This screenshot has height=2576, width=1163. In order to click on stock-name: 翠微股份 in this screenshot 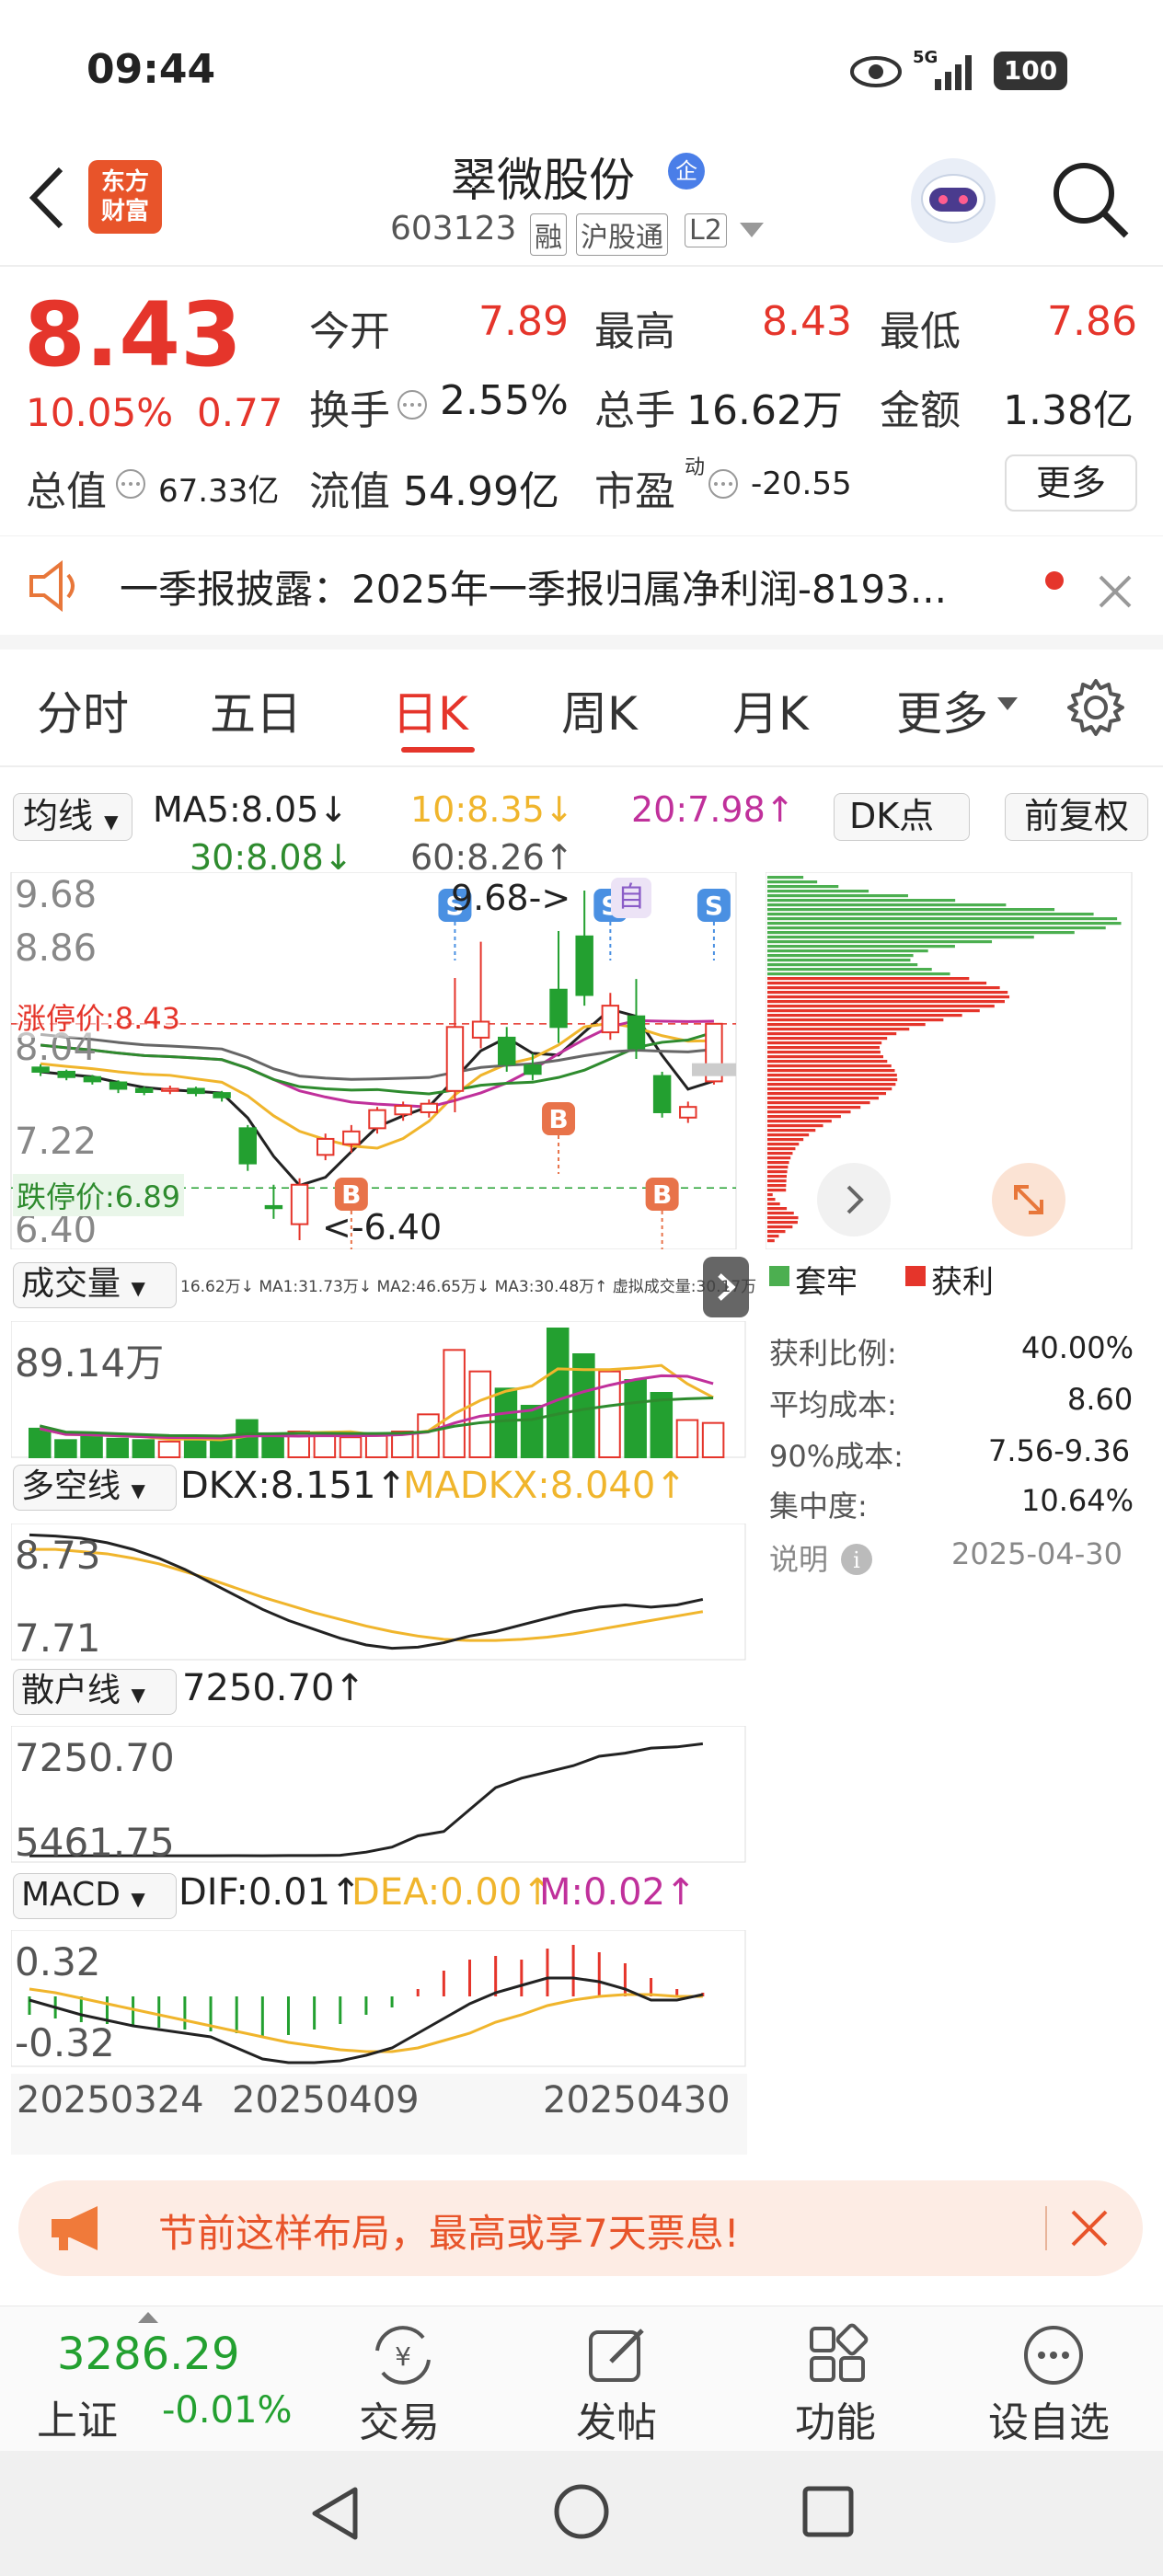, I will do `click(543, 180)`.